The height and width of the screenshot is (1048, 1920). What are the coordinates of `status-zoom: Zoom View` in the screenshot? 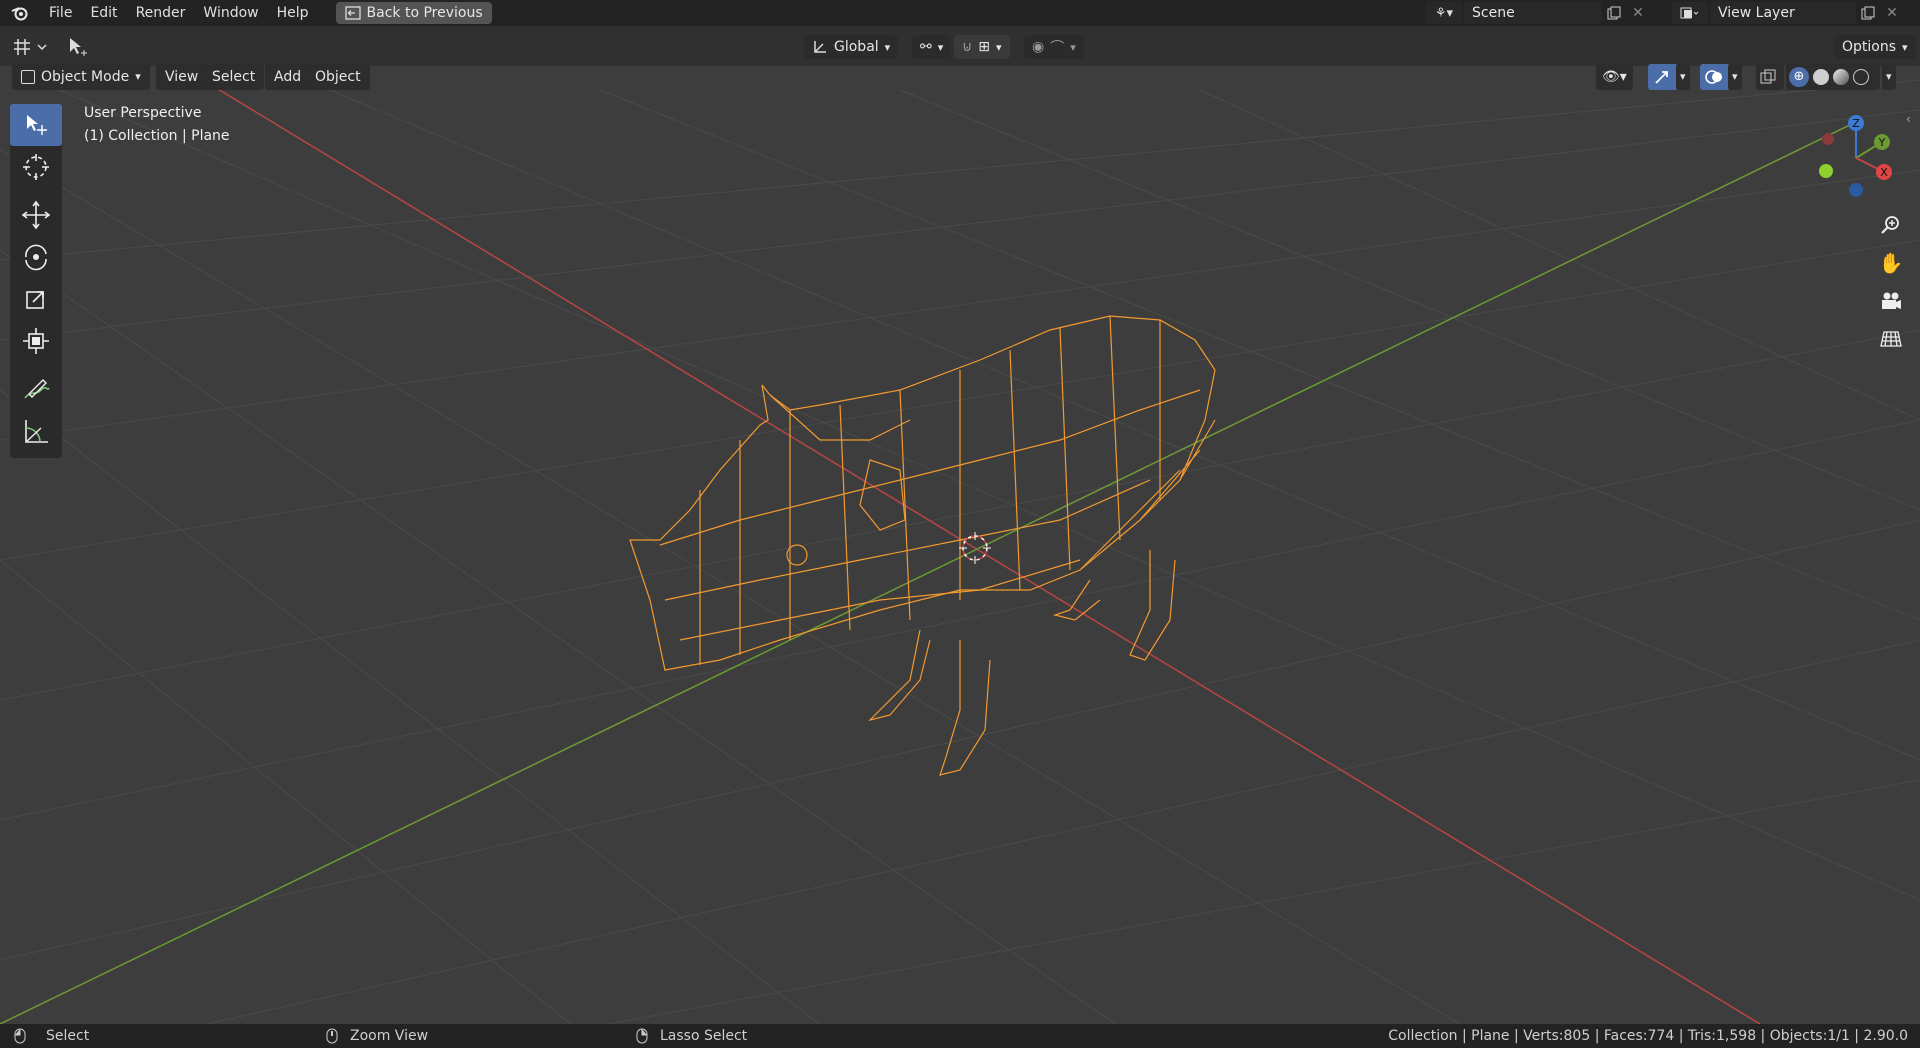 It's located at (389, 1036).